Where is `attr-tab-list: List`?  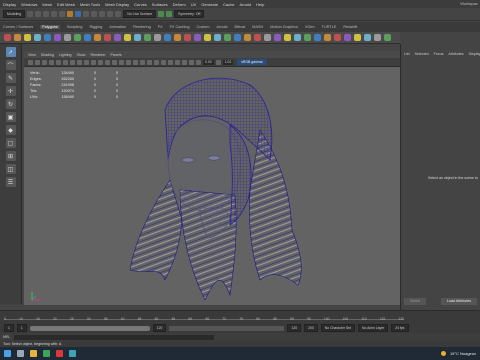
attr-tab-list: List is located at coordinates (407, 54).